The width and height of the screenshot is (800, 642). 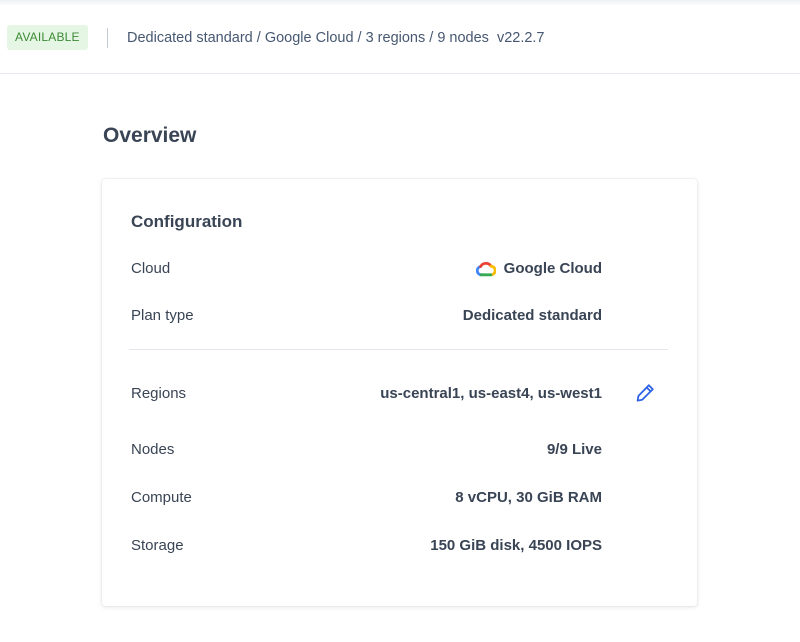 I want to click on cluster-version: v22.2.7, so click(x=520, y=38).